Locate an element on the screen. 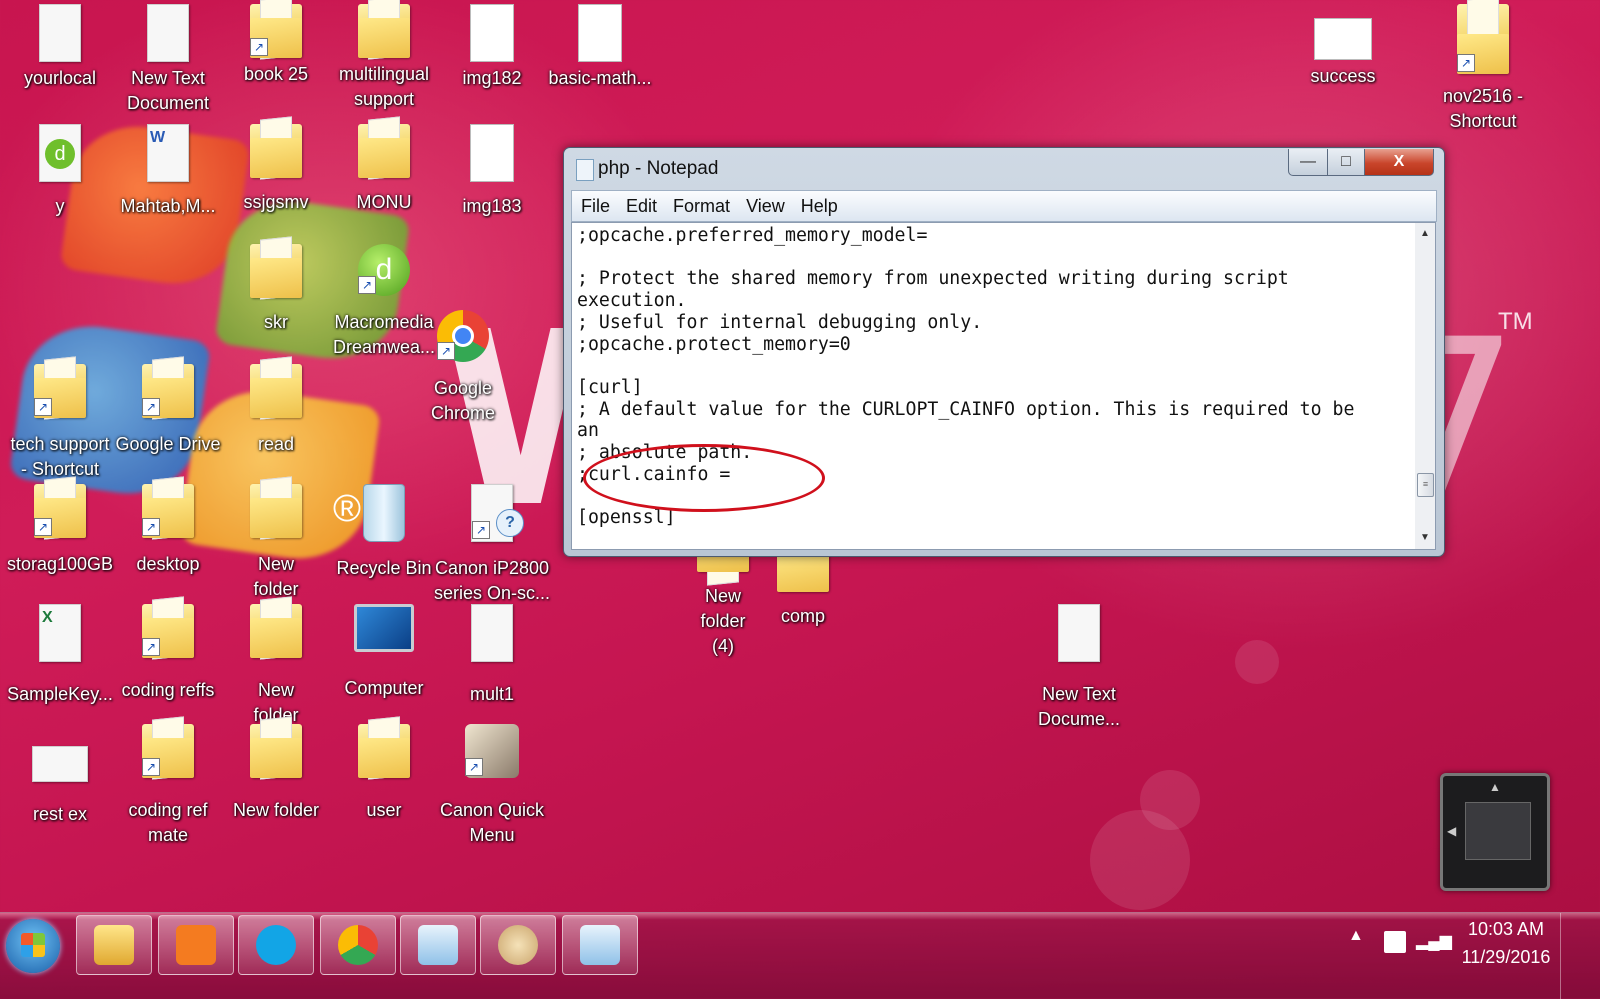 This screenshot has width=1600, height=999. action-center-flag-icon is located at coordinates (1395, 942).